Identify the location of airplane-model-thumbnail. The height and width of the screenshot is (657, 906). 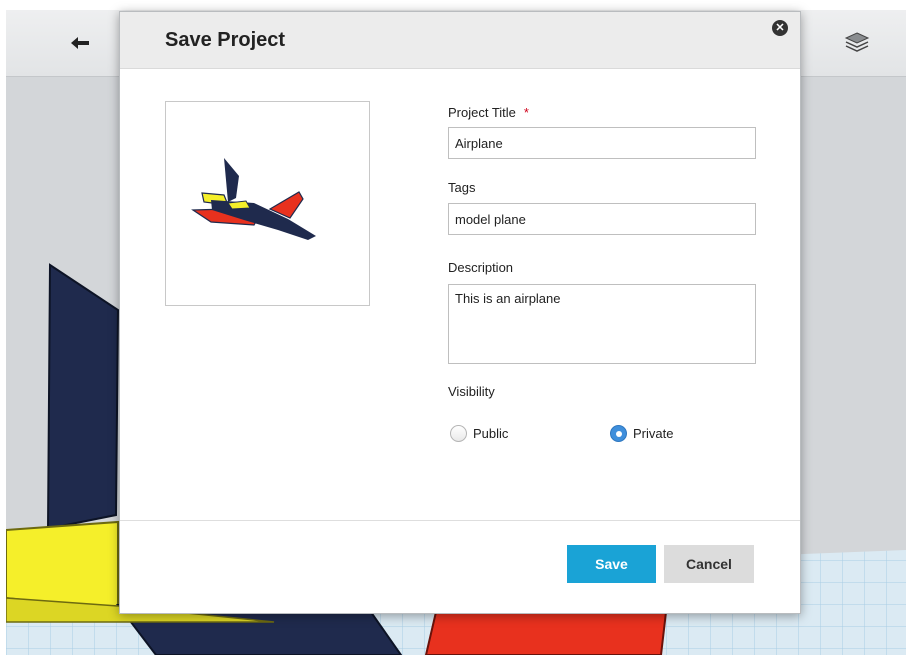
(253, 199).